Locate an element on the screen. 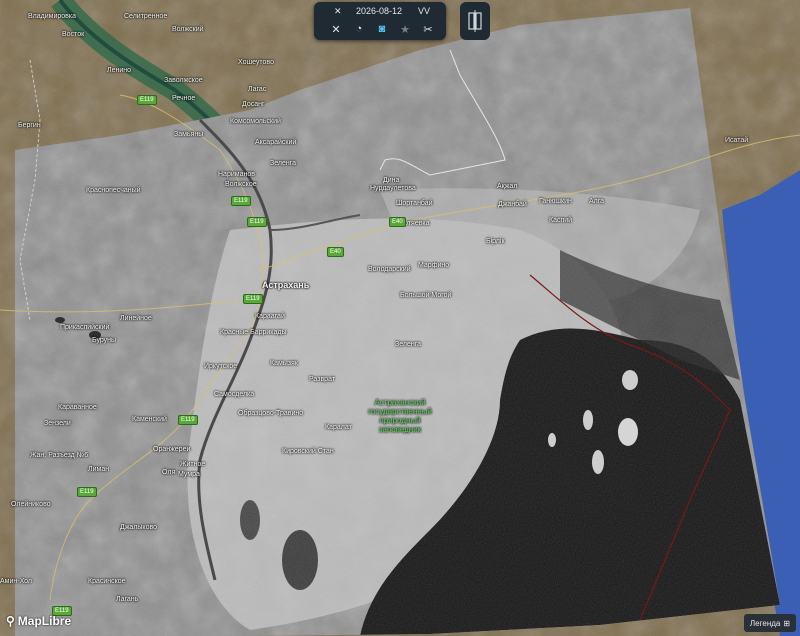 This screenshot has height=636, width=800. place-label: Досанг is located at coordinates (253, 104).